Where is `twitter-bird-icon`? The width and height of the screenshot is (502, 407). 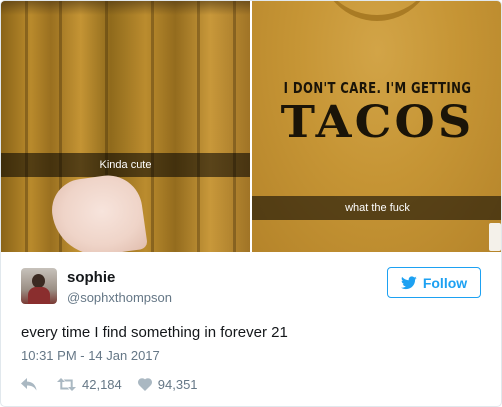
twitter-bird-icon is located at coordinates (408, 282).